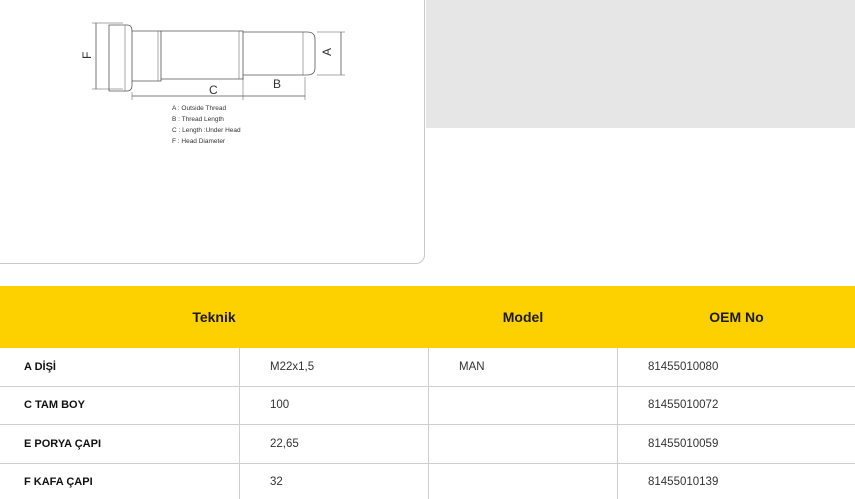 The height and width of the screenshot is (499, 855). What do you see at coordinates (199, 108) in the screenshot?
I see `legend-item: A : Outside Thread` at bounding box center [199, 108].